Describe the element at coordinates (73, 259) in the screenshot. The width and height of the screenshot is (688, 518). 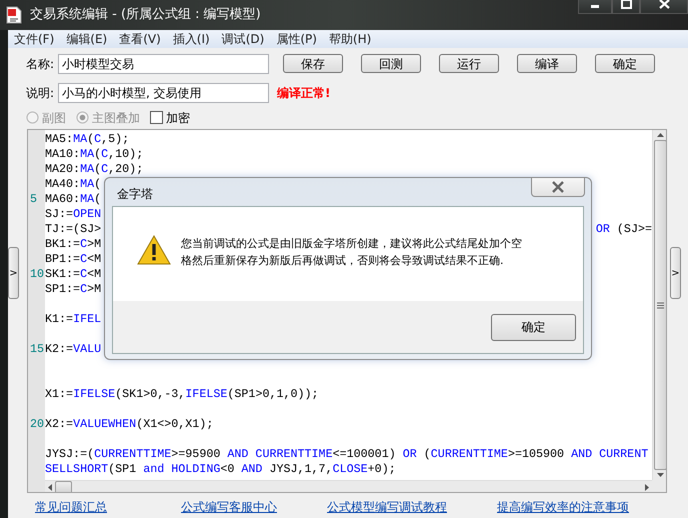
I see `code-line: BP1:=C<M` at that location.